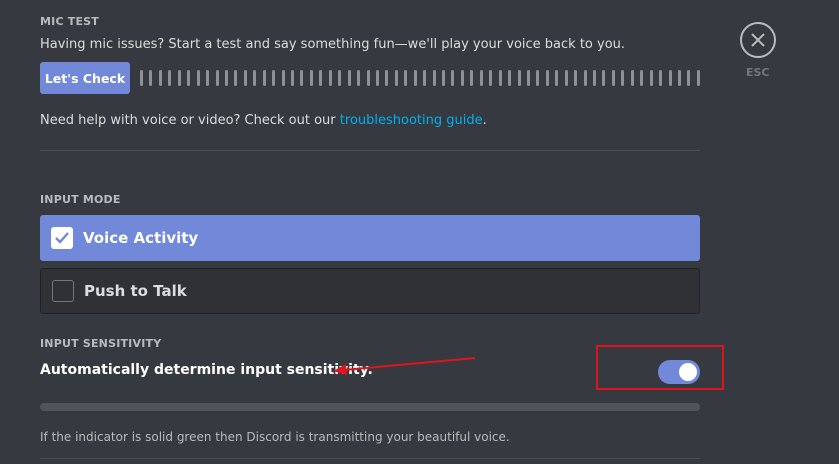 This screenshot has width=839, height=464. I want to click on lets-check-button: Let's Check, so click(85, 78).